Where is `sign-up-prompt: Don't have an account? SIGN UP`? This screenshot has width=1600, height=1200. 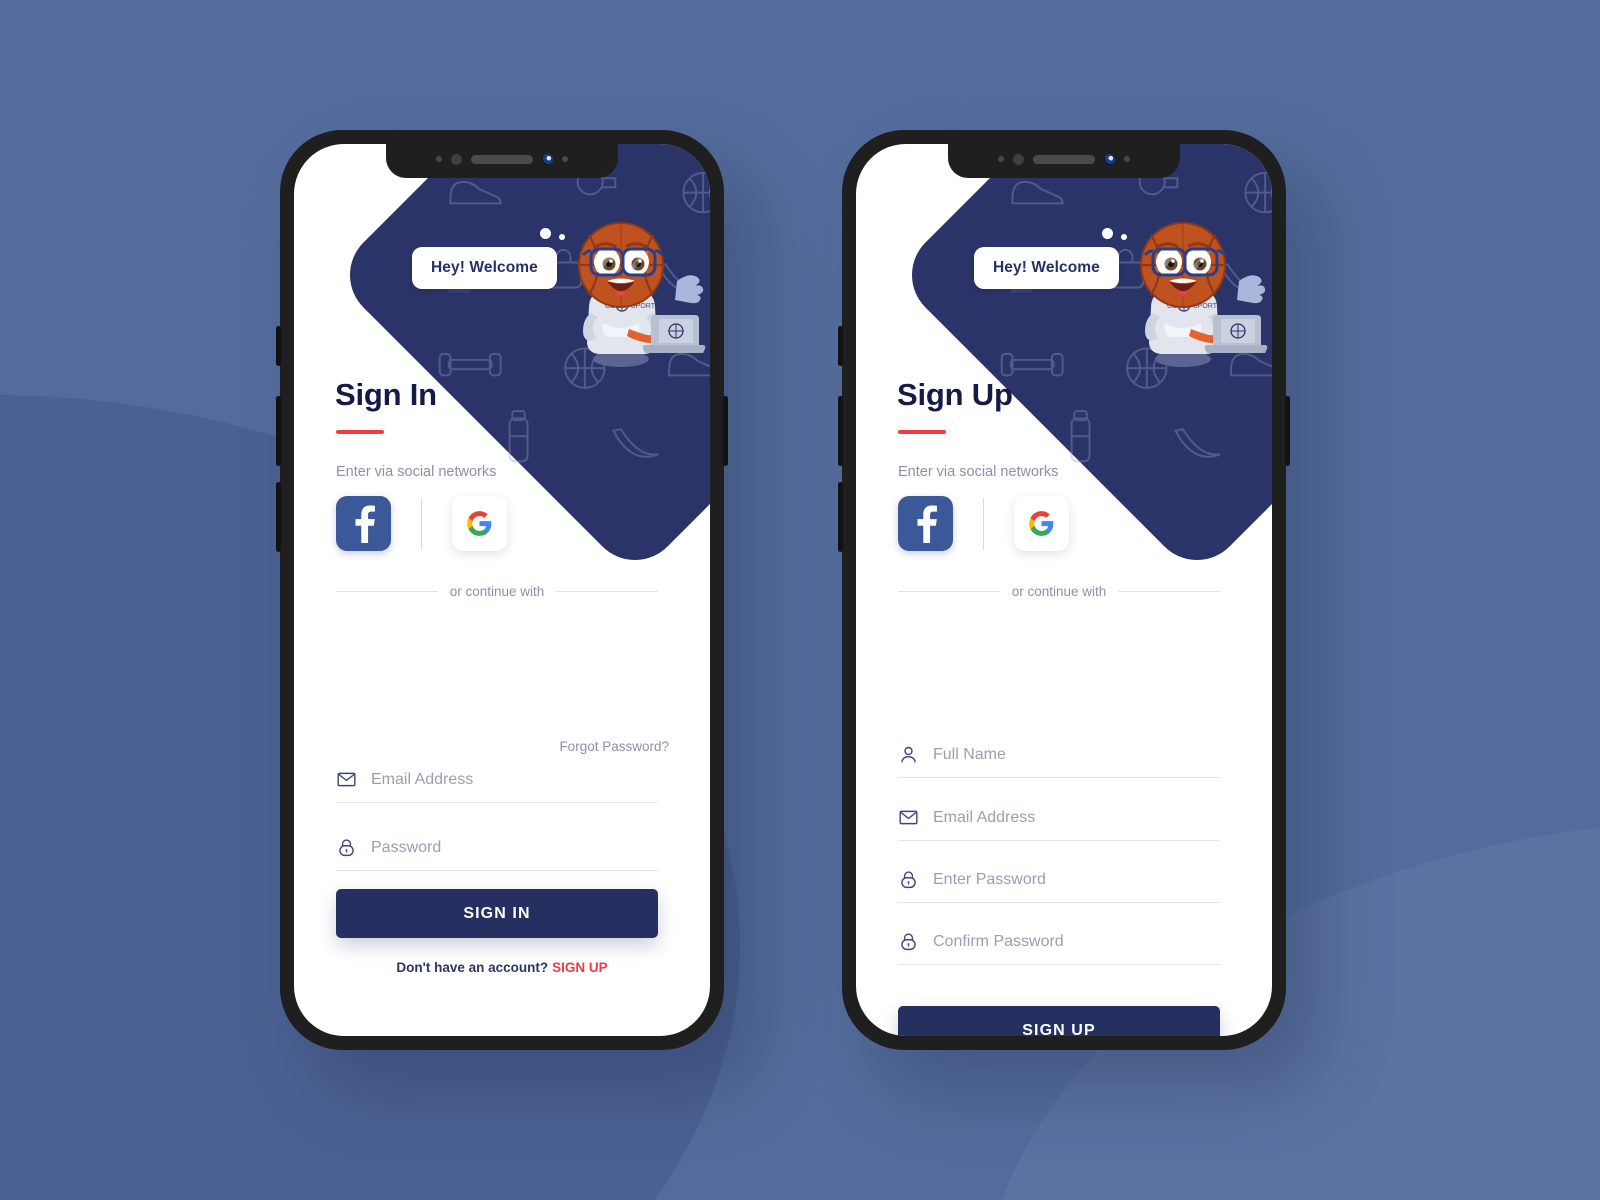
sign-up-prompt: Don't have an account? SIGN UP is located at coordinates (502, 967).